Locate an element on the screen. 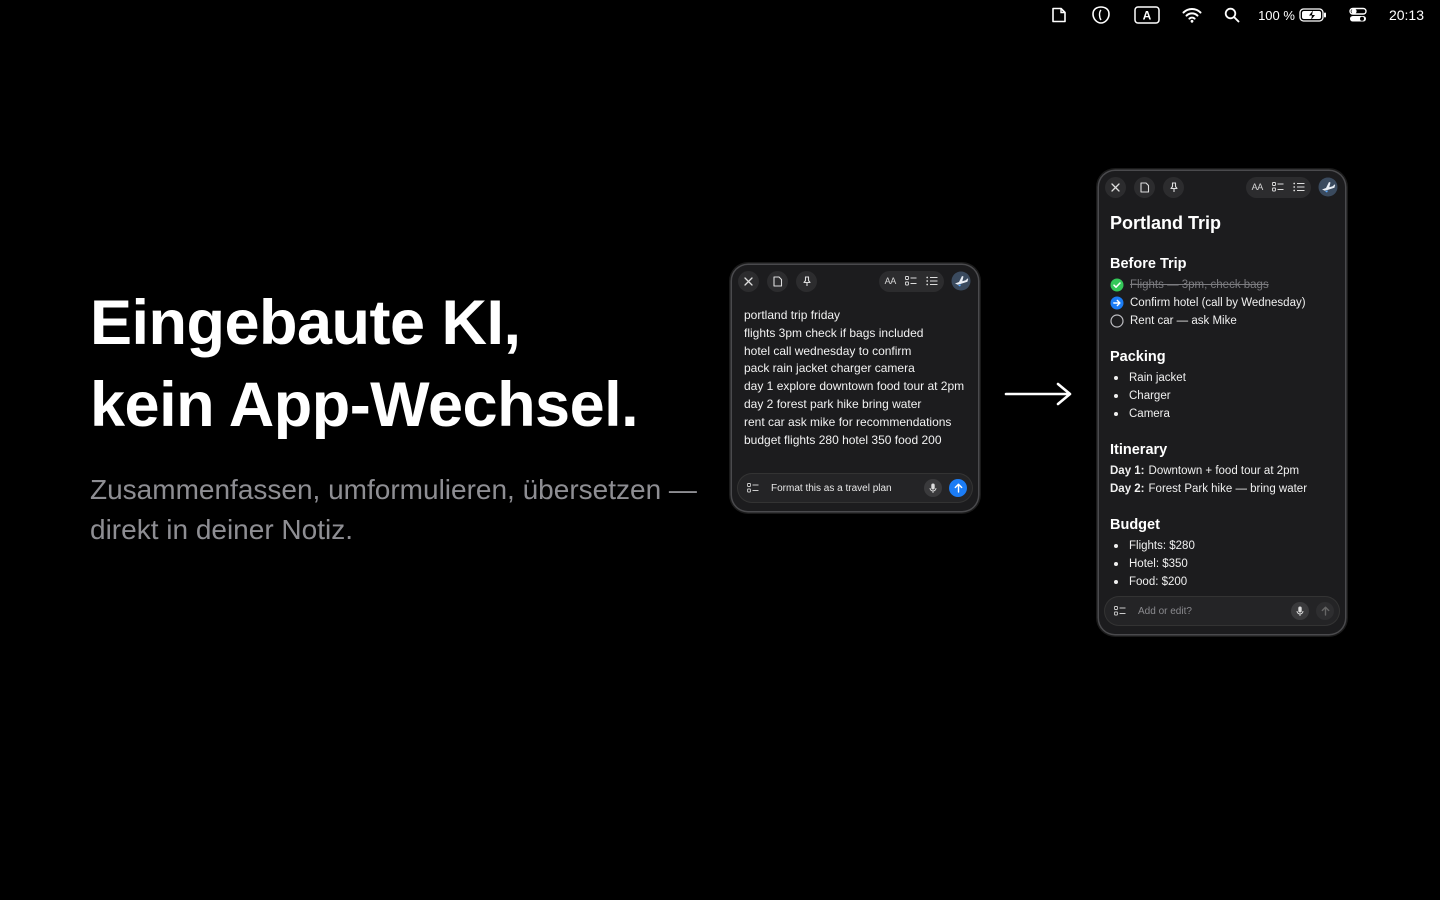 This screenshot has height=900, width=1440. list-item-text: Camera is located at coordinates (1149, 414).